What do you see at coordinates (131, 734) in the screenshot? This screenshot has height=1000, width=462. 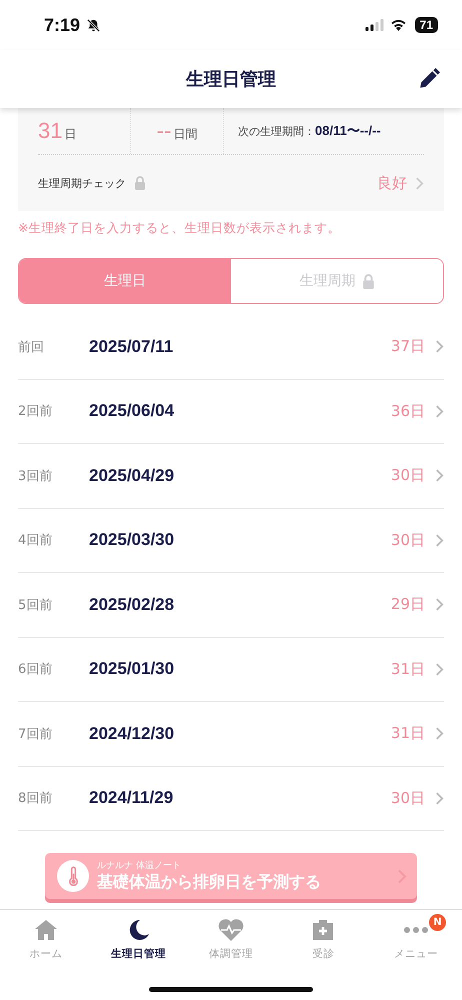 I see `record-date: 2024/12/30` at bounding box center [131, 734].